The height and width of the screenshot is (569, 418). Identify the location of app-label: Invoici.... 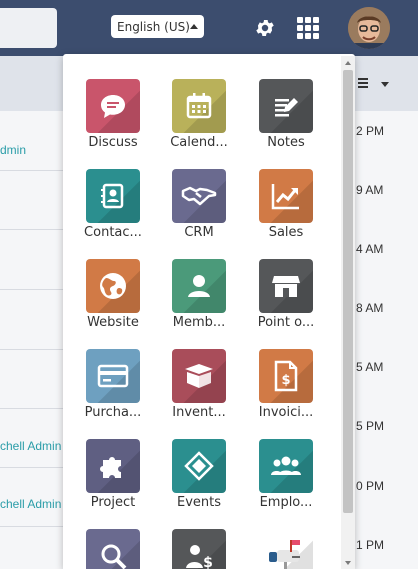
(286, 412).